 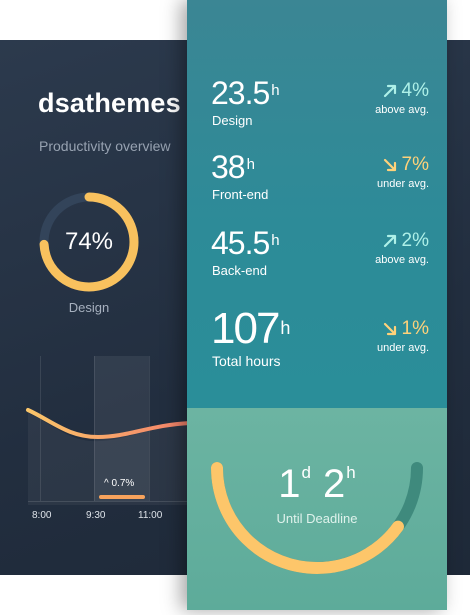 I want to click on chart-tick-label: 9:30, so click(x=96, y=515).